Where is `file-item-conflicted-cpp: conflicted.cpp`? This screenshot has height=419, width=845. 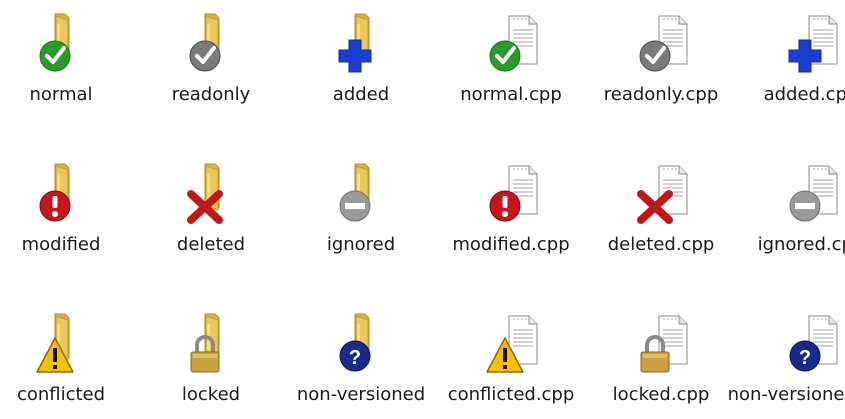 file-item-conflicted-cpp: conflicted.cpp is located at coordinates (511, 359).